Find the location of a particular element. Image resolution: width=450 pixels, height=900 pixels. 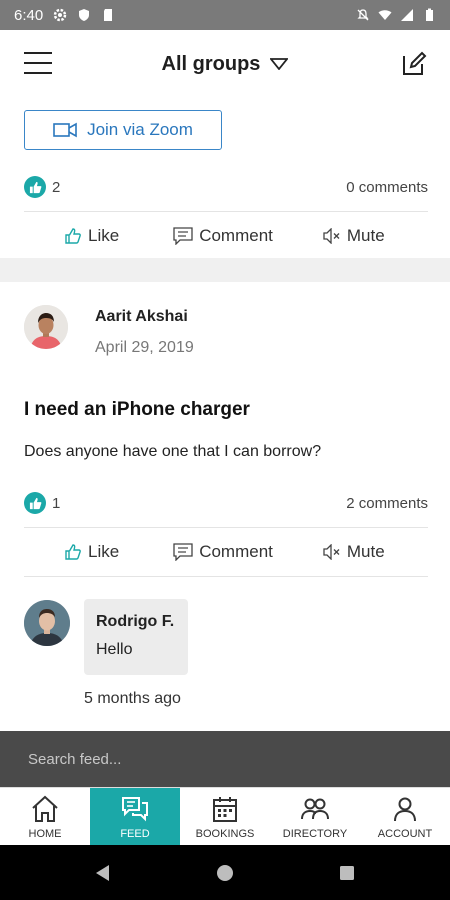

comment-count: 0 comments is located at coordinates (387, 187).